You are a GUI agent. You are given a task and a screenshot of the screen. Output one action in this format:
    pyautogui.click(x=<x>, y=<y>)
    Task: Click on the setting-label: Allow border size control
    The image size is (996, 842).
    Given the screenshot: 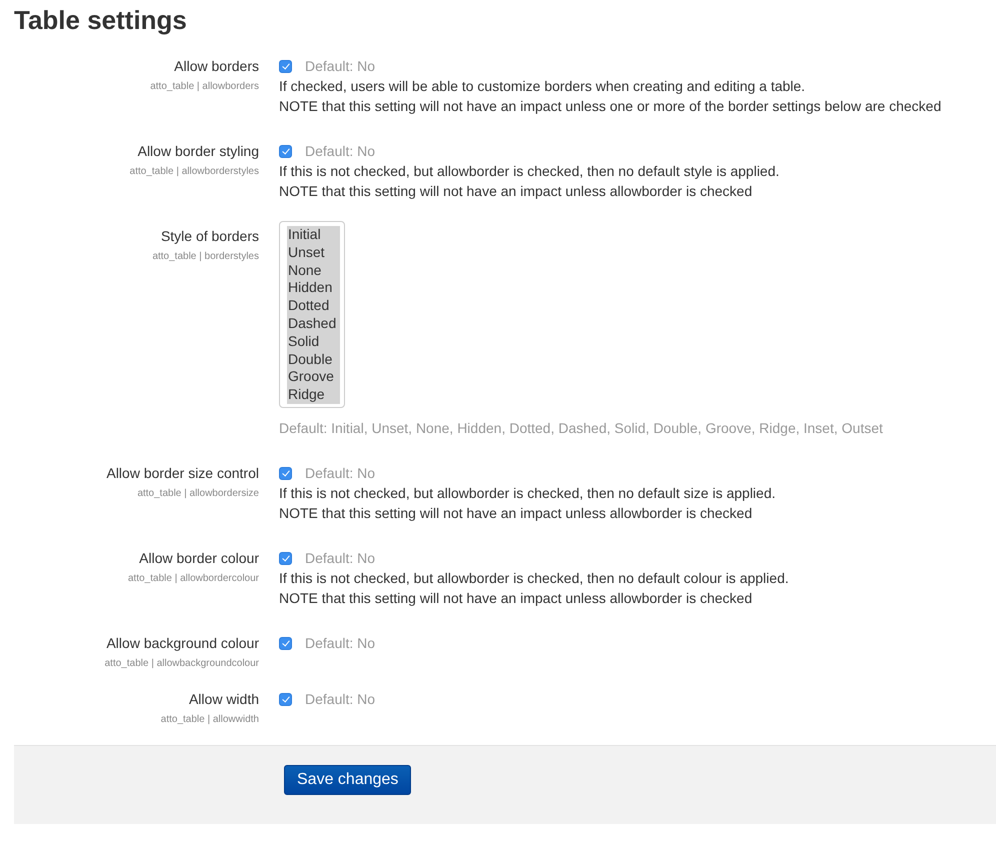 What is the action you would take?
    pyautogui.click(x=182, y=473)
    